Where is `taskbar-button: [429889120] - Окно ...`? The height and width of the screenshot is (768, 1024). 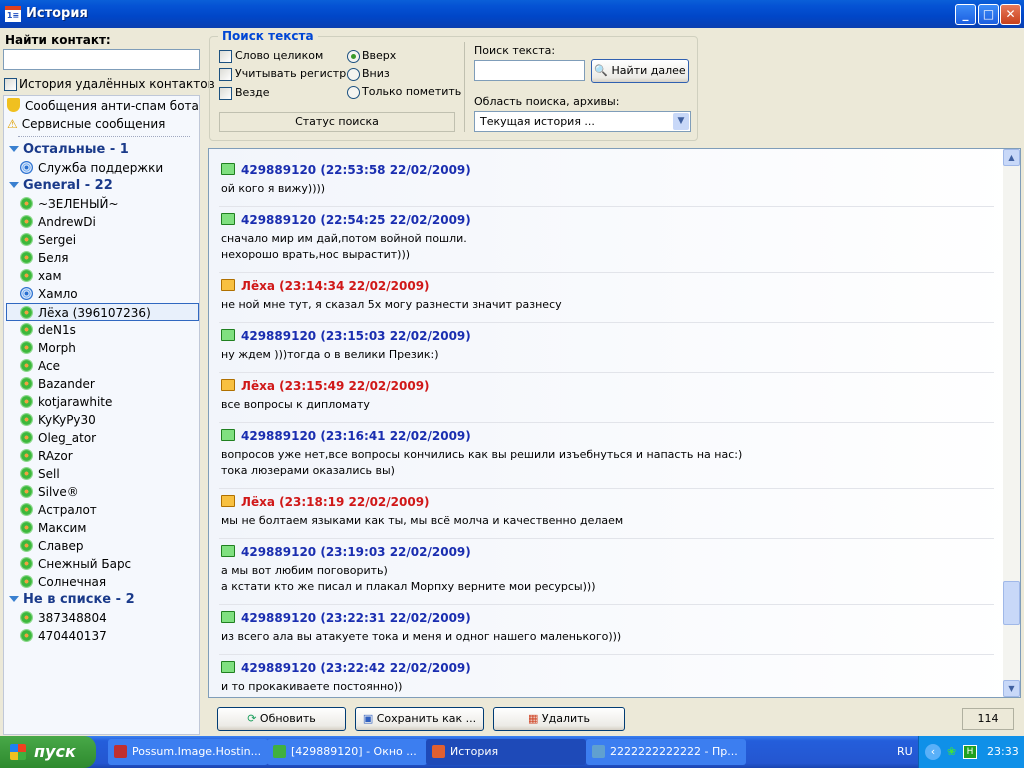
taskbar-button: [429889120] - Окно ... is located at coordinates (347, 752).